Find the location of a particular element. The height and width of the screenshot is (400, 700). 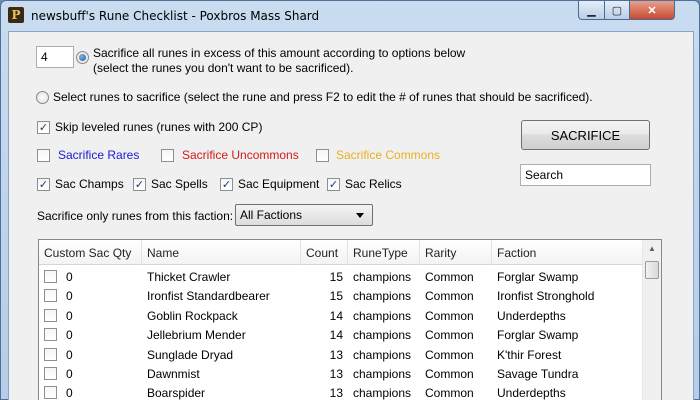

sac-relics-checkbox: ✓ is located at coordinates (333, 184).